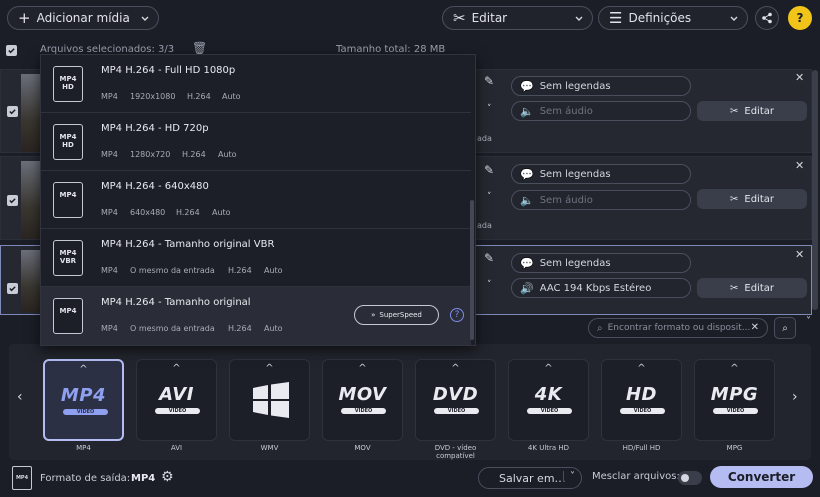 The height and width of the screenshot is (497, 820). I want to click on format-tile-mov: ^ MOV VIDEO, so click(362, 400).